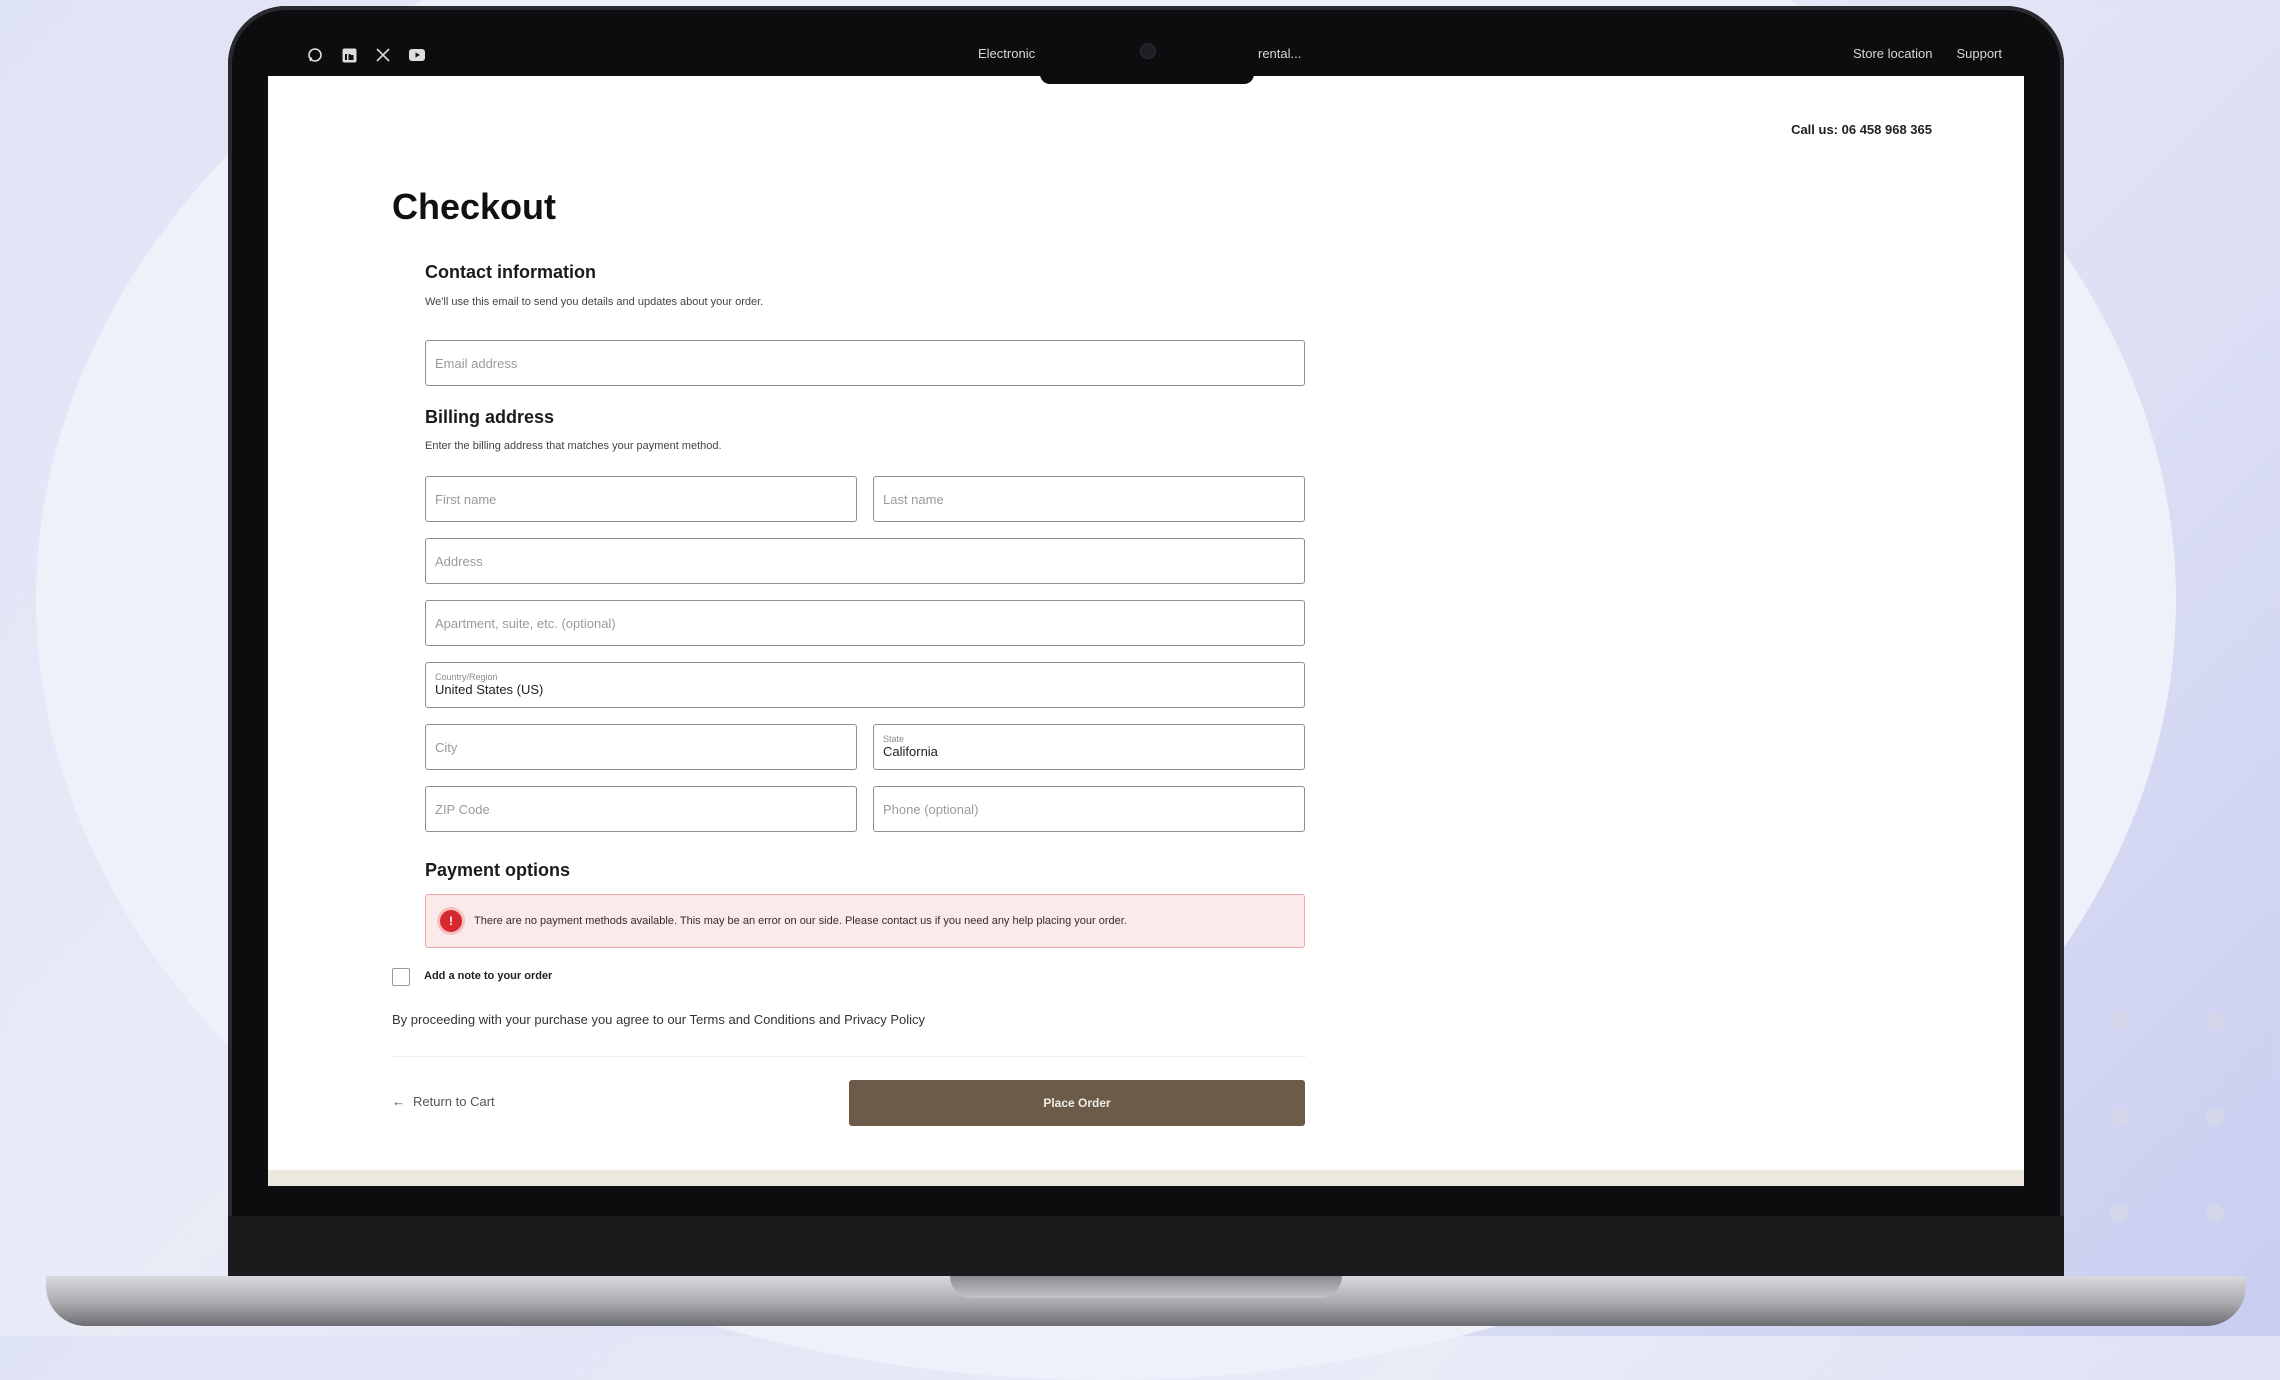 This screenshot has height=1380, width=2280. Describe the element at coordinates (1979, 53) in the screenshot. I see `support-link: Support` at that location.